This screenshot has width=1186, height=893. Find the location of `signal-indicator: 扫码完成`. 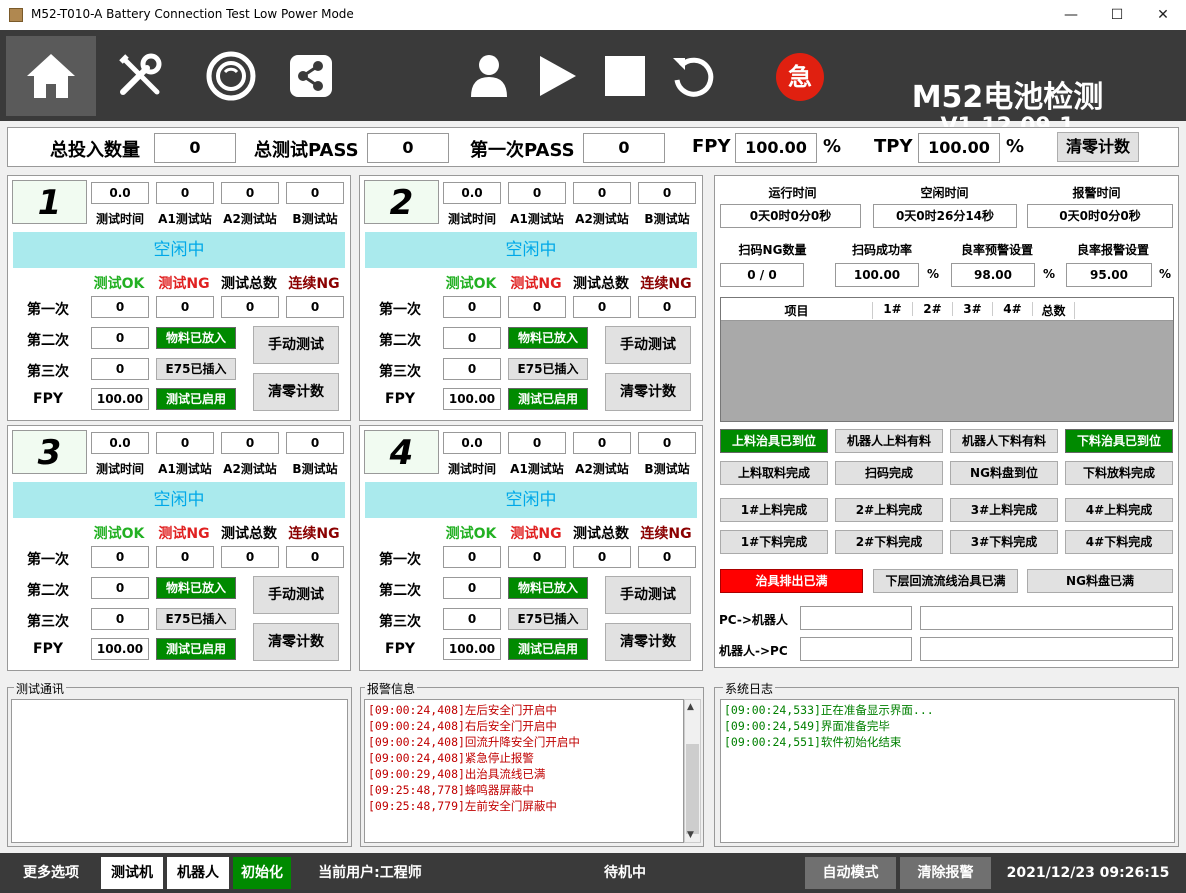

signal-indicator: 扫码完成 is located at coordinates (889, 473).